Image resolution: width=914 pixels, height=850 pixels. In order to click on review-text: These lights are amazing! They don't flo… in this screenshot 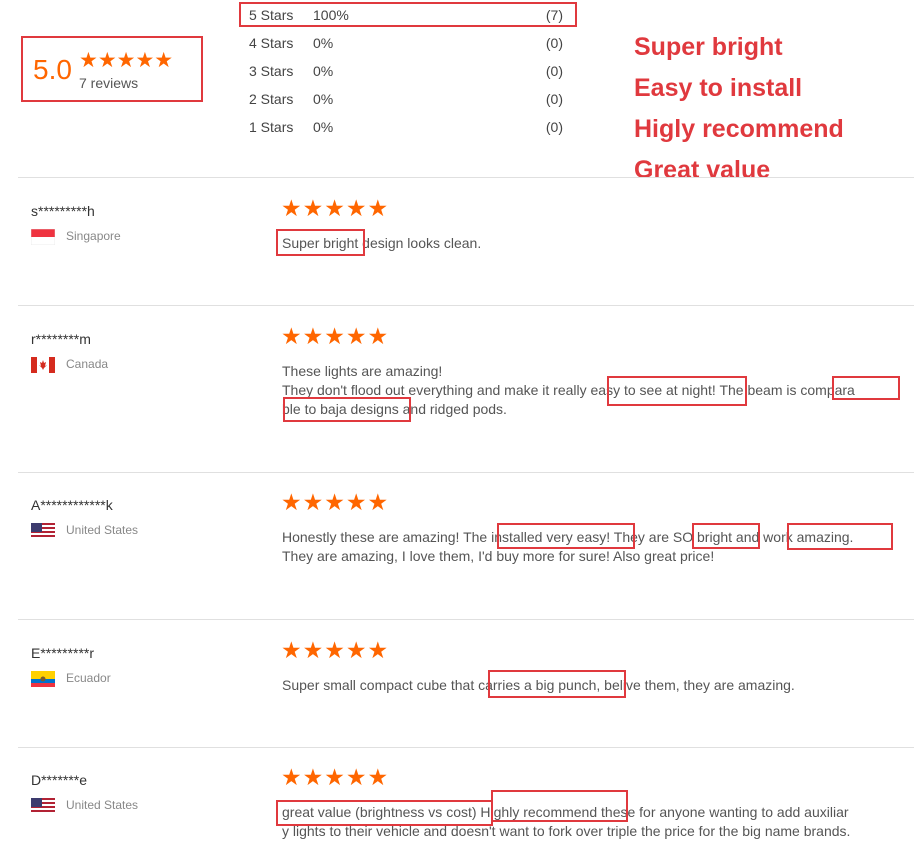, I will do `click(593, 390)`.